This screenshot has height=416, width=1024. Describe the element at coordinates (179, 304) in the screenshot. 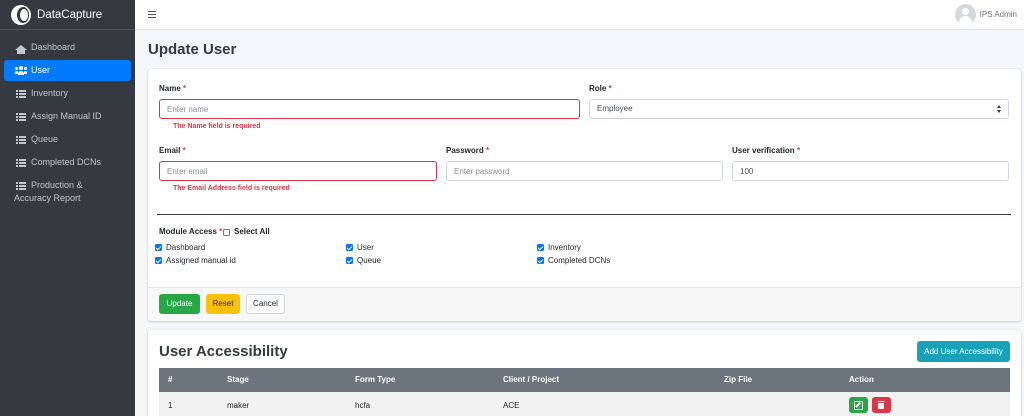

I see `update-button: Update` at that location.